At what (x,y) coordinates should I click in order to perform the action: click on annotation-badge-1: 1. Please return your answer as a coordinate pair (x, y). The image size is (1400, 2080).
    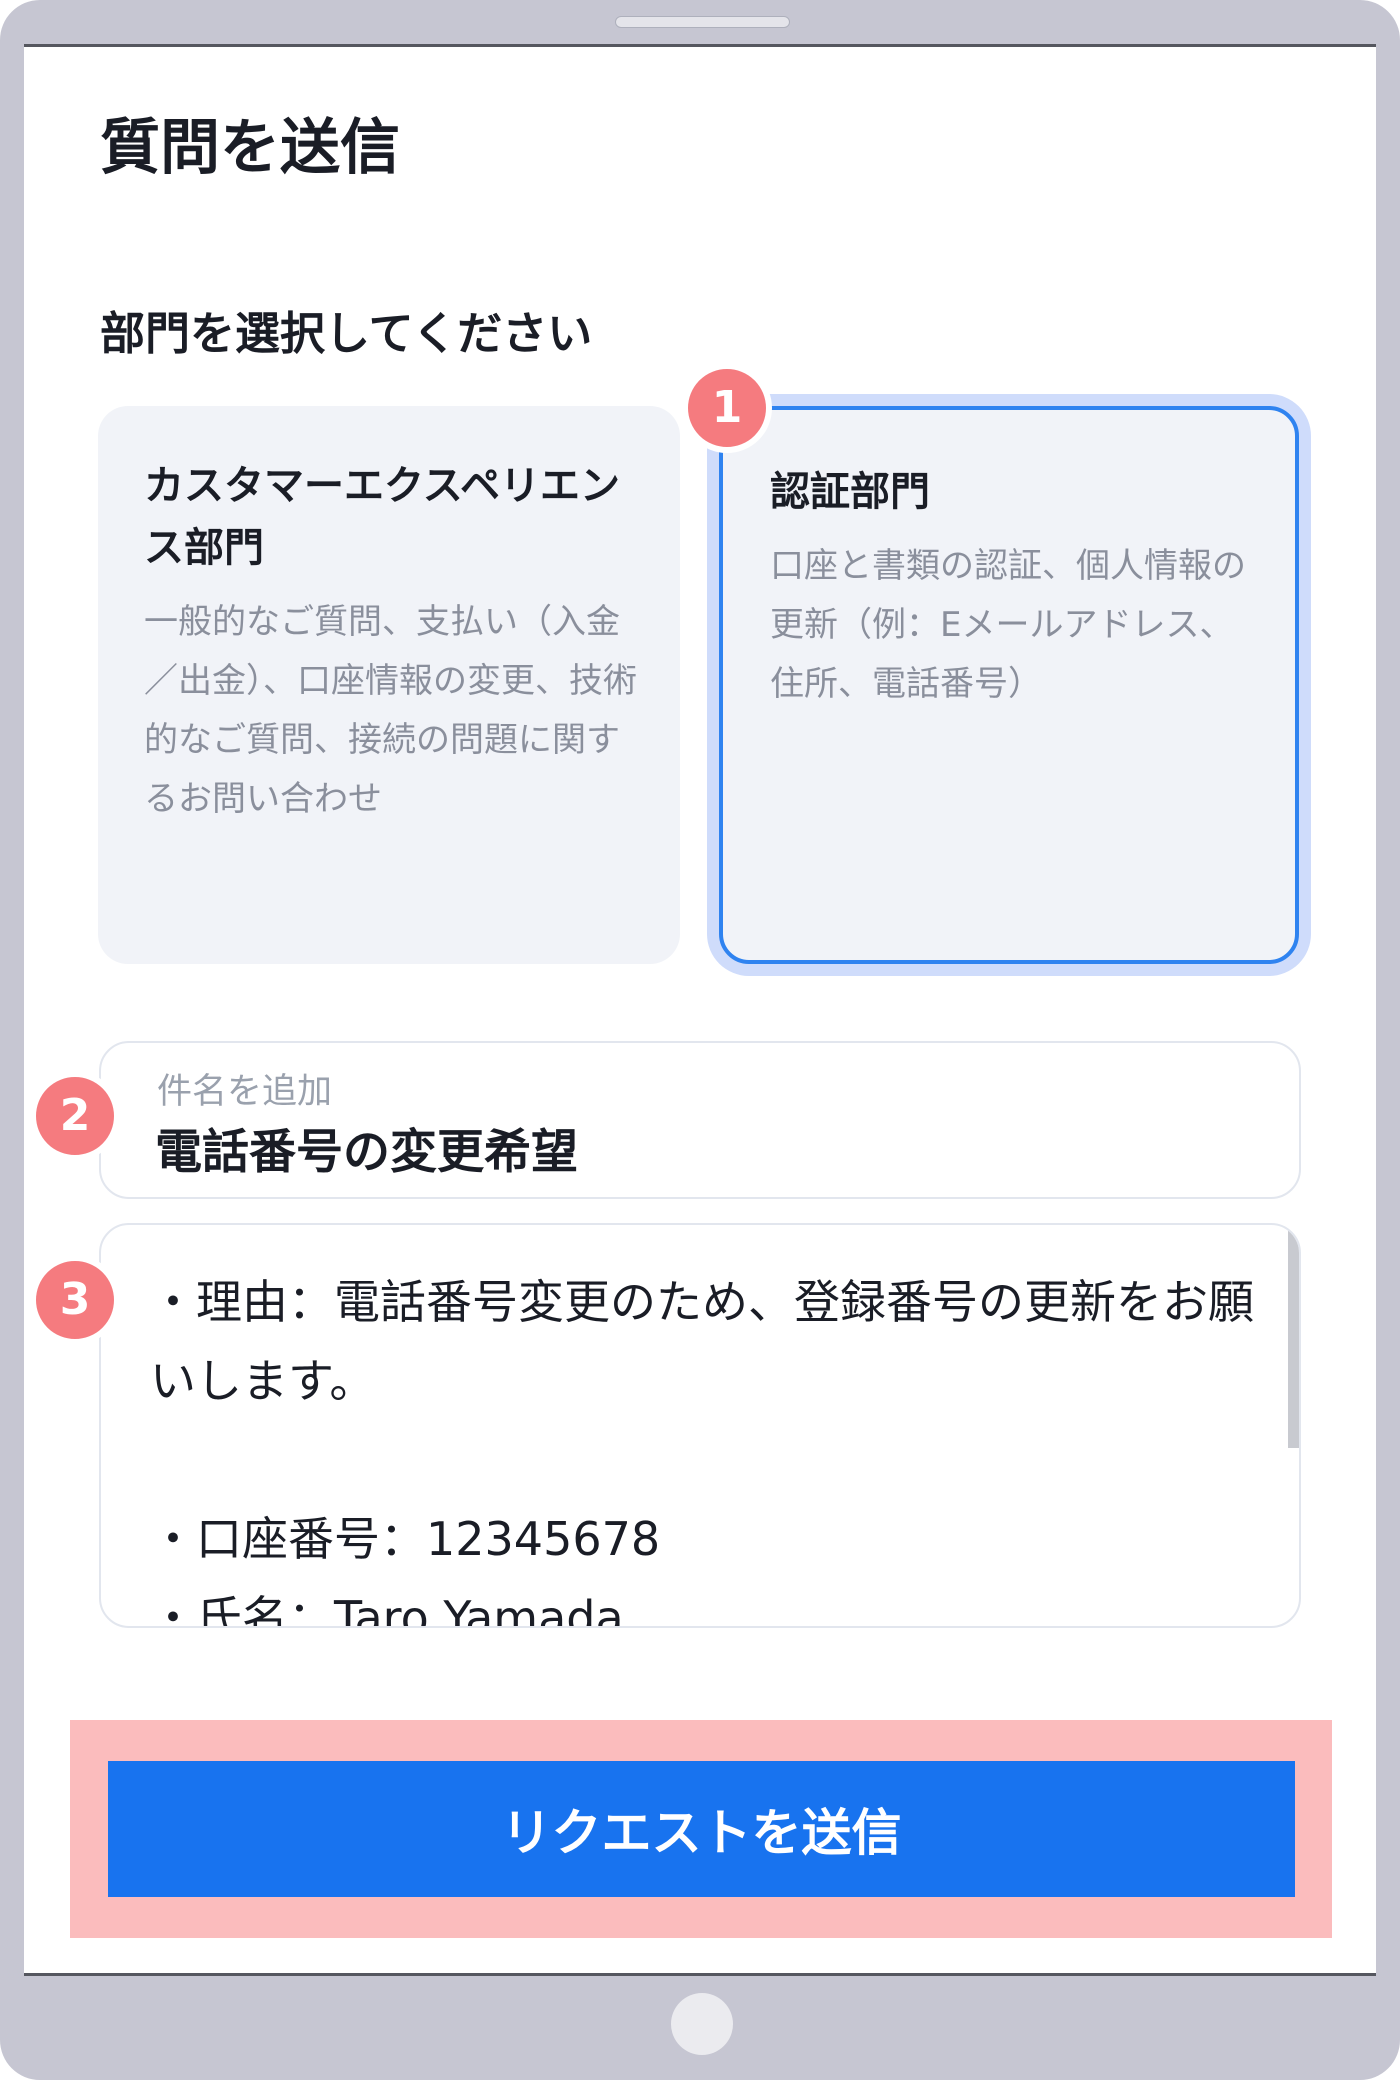
    Looking at the image, I should click on (727, 408).